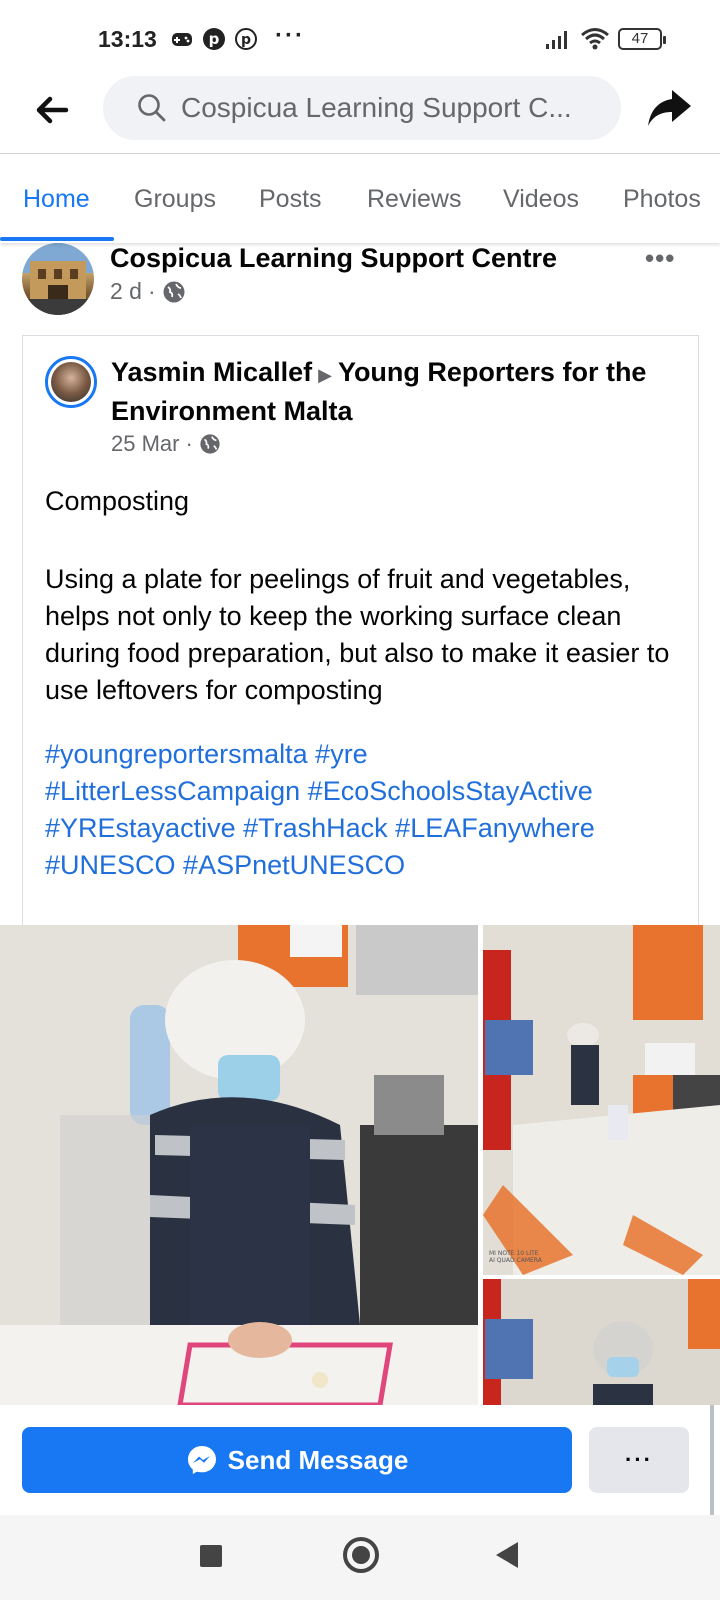  Describe the element at coordinates (450, 791) in the screenshot. I see `hashtag-link: #EcoSchoolsStayActive` at that location.